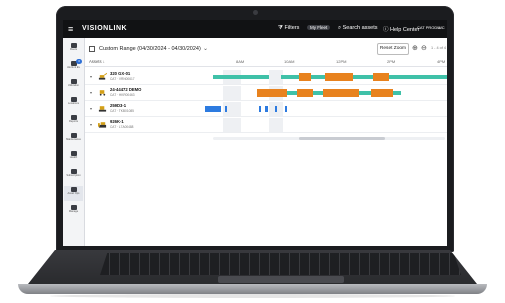 This screenshot has width=505, height=303. What do you see at coordinates (79, 61) in the screenshot?
I see `alerts-badge: 3` at bounding box center [79, 61].